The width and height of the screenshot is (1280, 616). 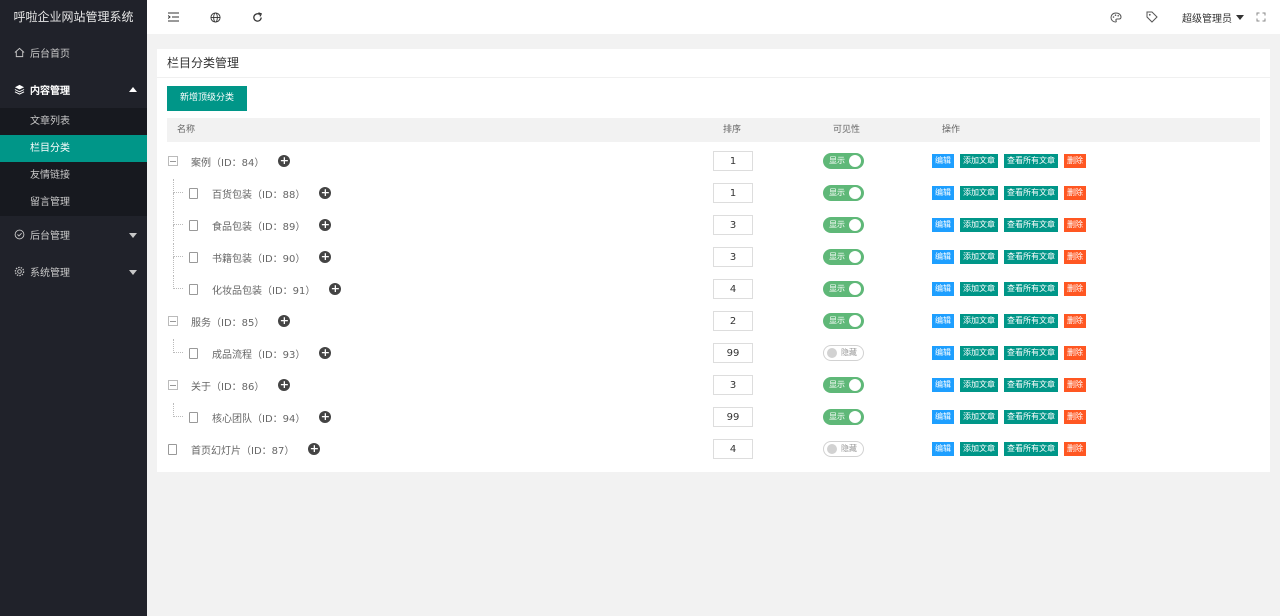 I want to click on table-row: 成品流程（ID：93） + 隐藏 编辑添加文章查看所有文章删除, so click(x=713, y=353).